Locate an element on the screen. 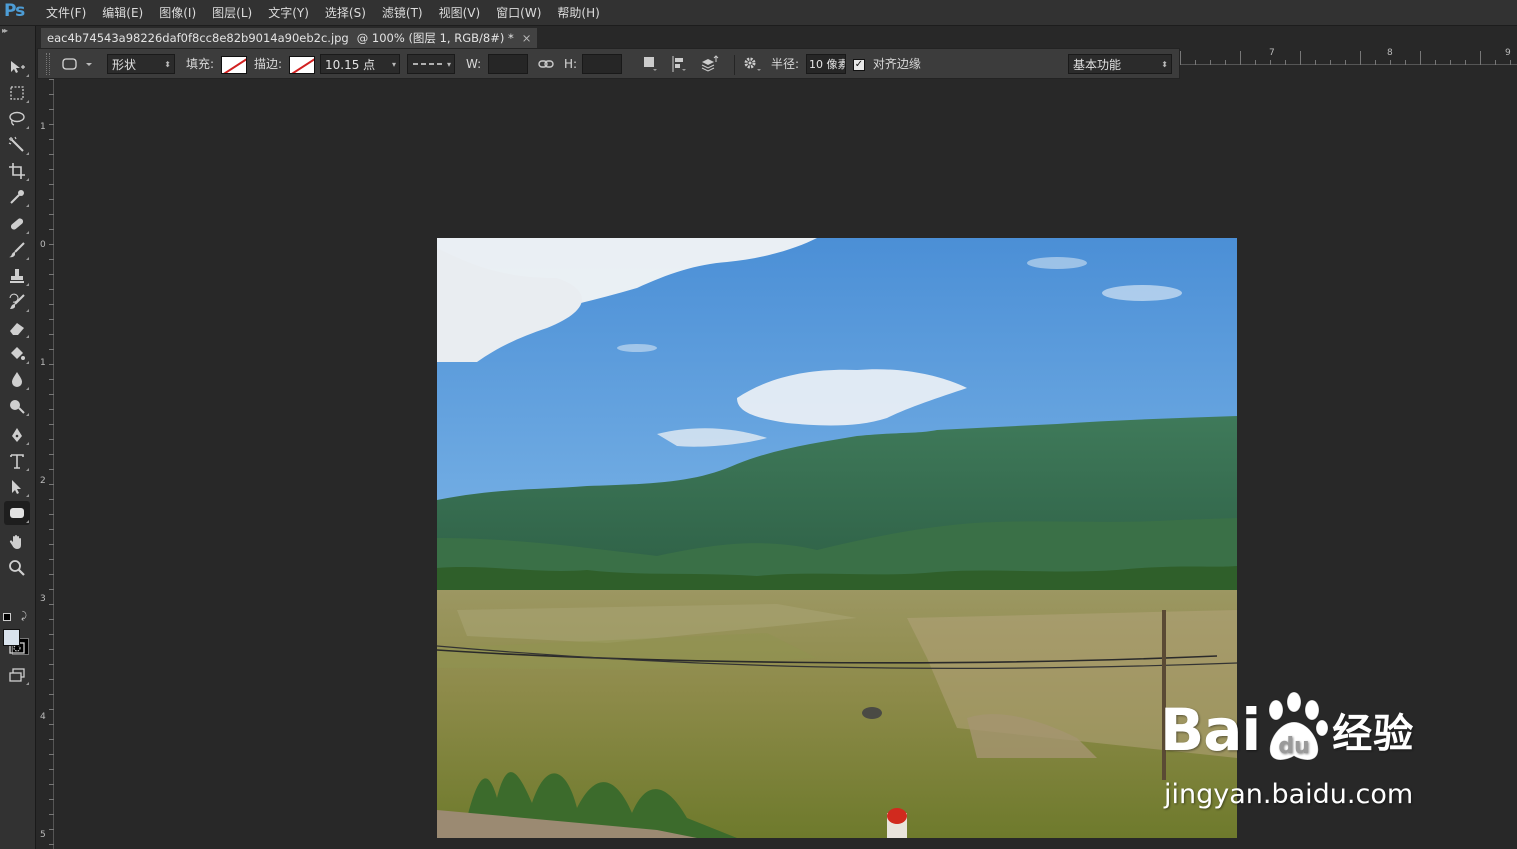  menu-type: 文字(Y) is located at coordinates (288, 13).